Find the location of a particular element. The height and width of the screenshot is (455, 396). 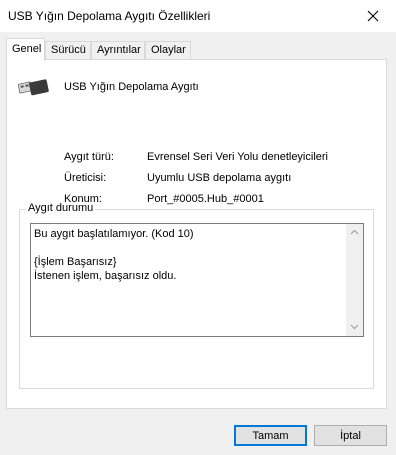

ok-button: Tamam is located at coordinates (270, 435).